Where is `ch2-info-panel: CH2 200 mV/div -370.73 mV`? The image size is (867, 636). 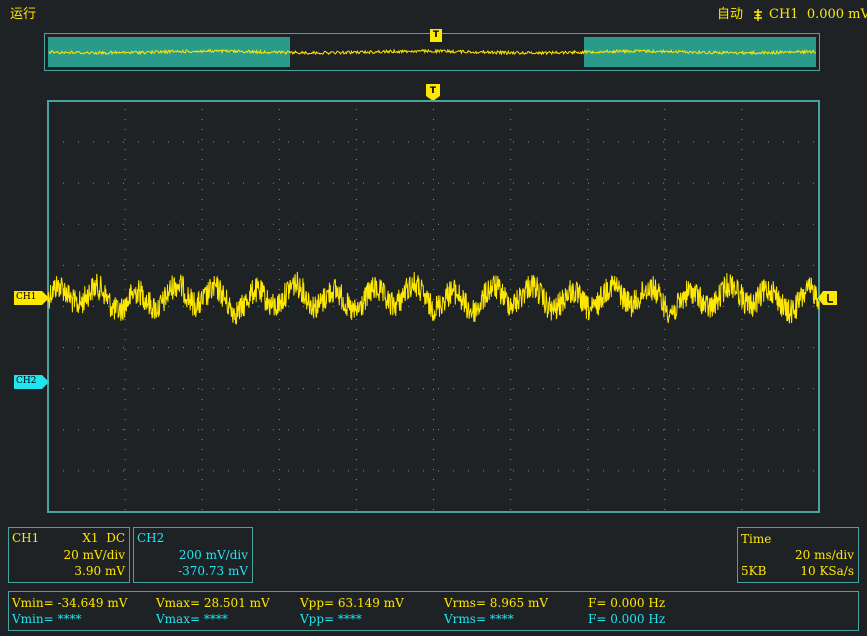 ch2-info-panel: CH2 200 mV/div -370.73 mV is located at coordinates (193, 555).